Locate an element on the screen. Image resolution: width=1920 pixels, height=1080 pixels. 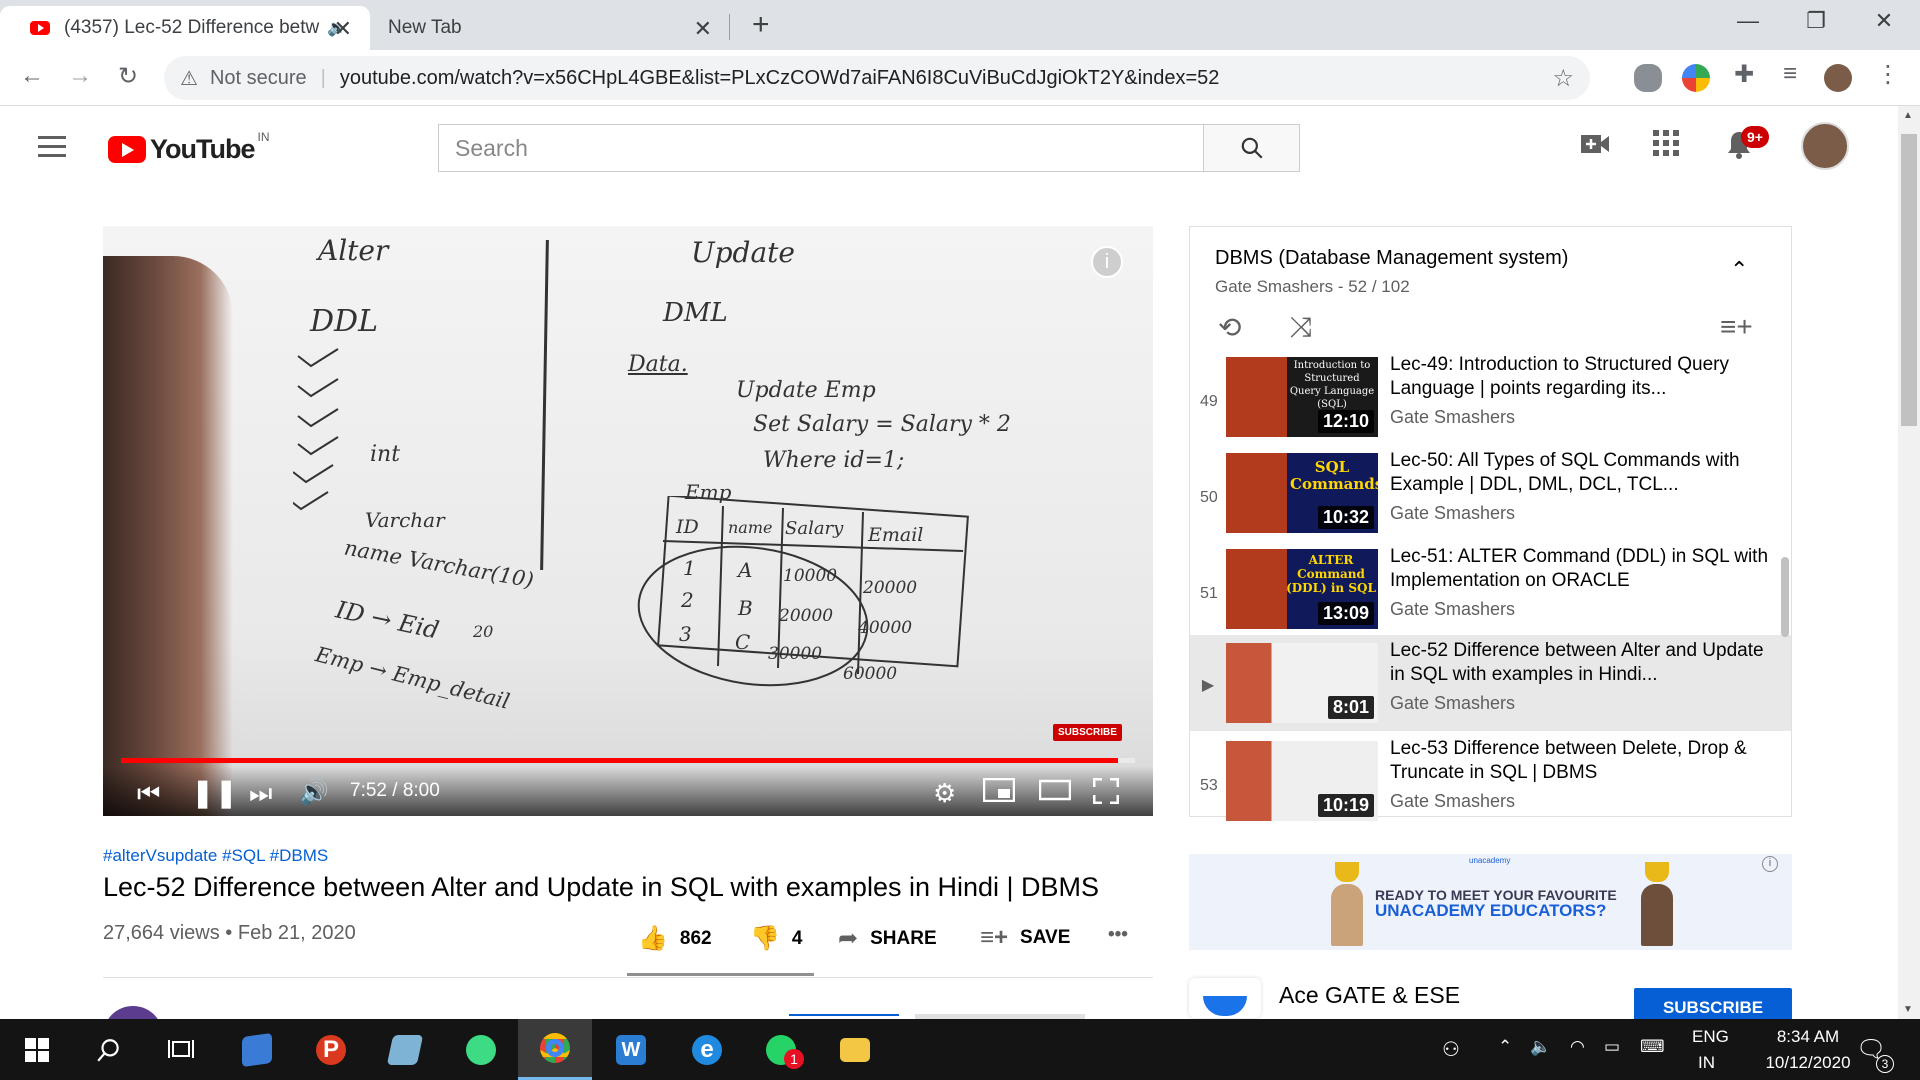
video-info-icon: i is located at coordinates (1107, 262).